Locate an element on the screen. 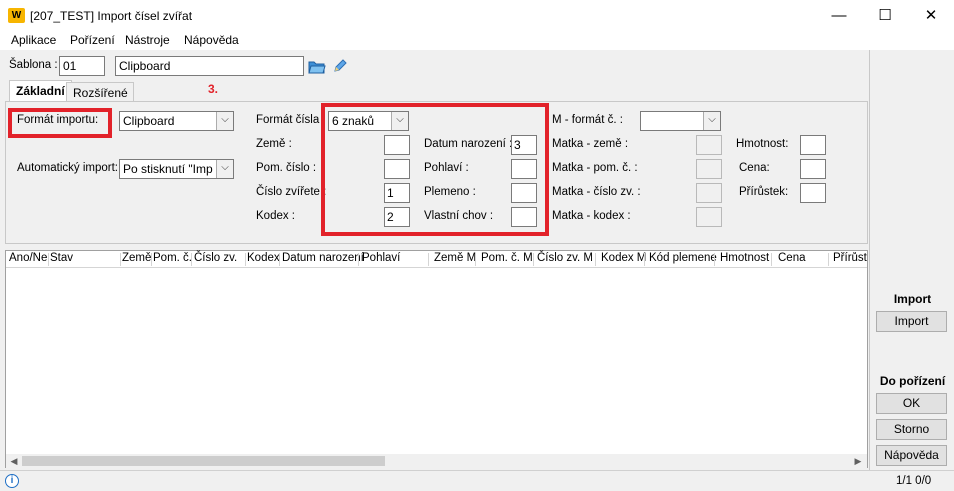 The image size is (954, 491). matka-zeme-field is located at coordinates (709, 145).